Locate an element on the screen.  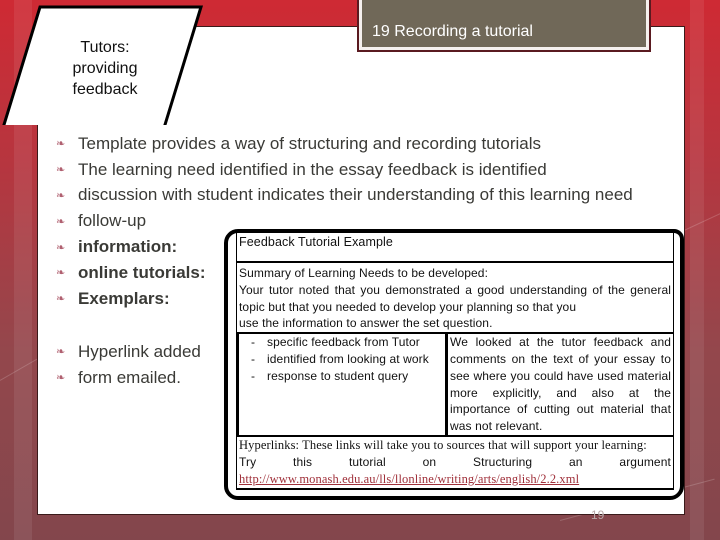
source-item: - specific feedback from Tutor is located at coordinates (342, 342).